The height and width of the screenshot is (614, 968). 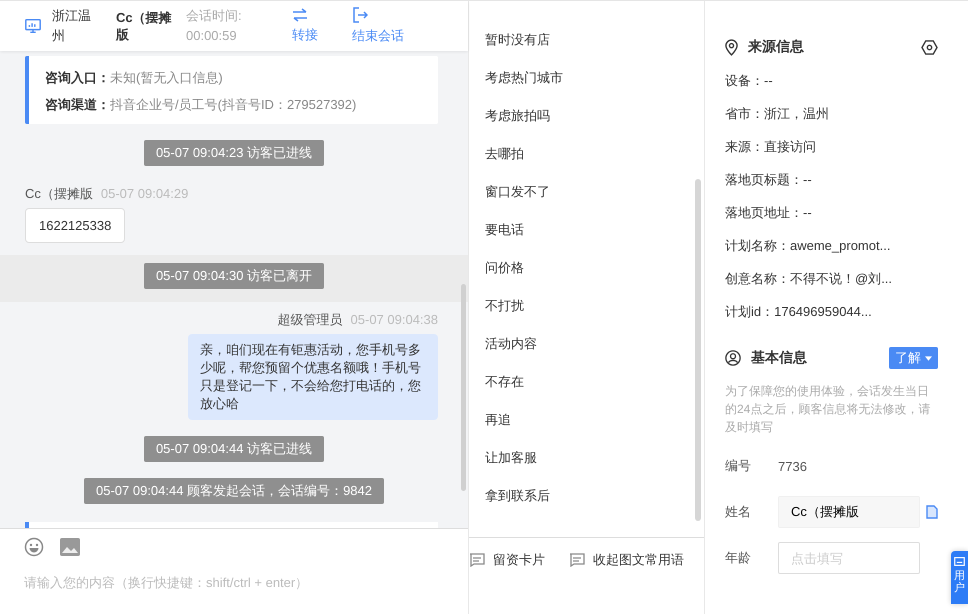 I want to click on system-notice: 05-07 09:04:30 访客已离开, so click(x=234, y=276).